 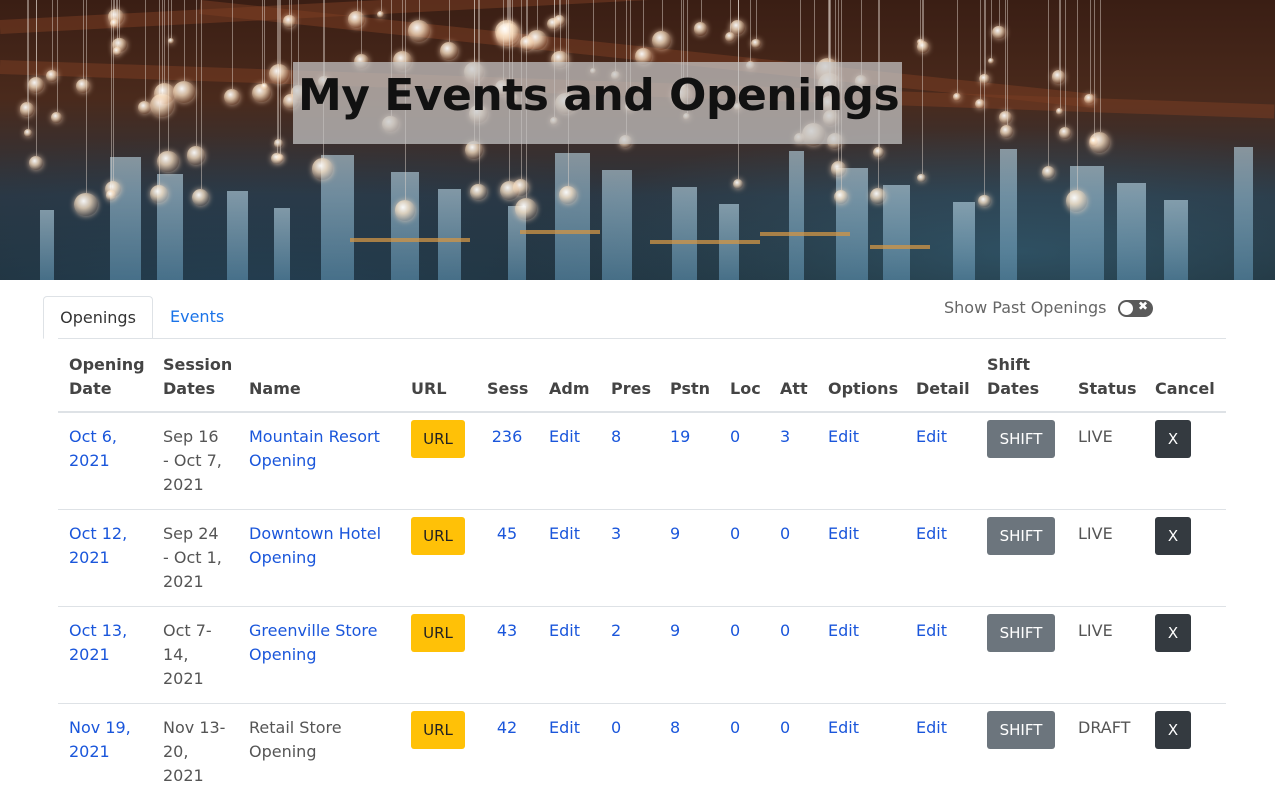 I want to click on tab-openings: Openings, so click(x=98, y=317).